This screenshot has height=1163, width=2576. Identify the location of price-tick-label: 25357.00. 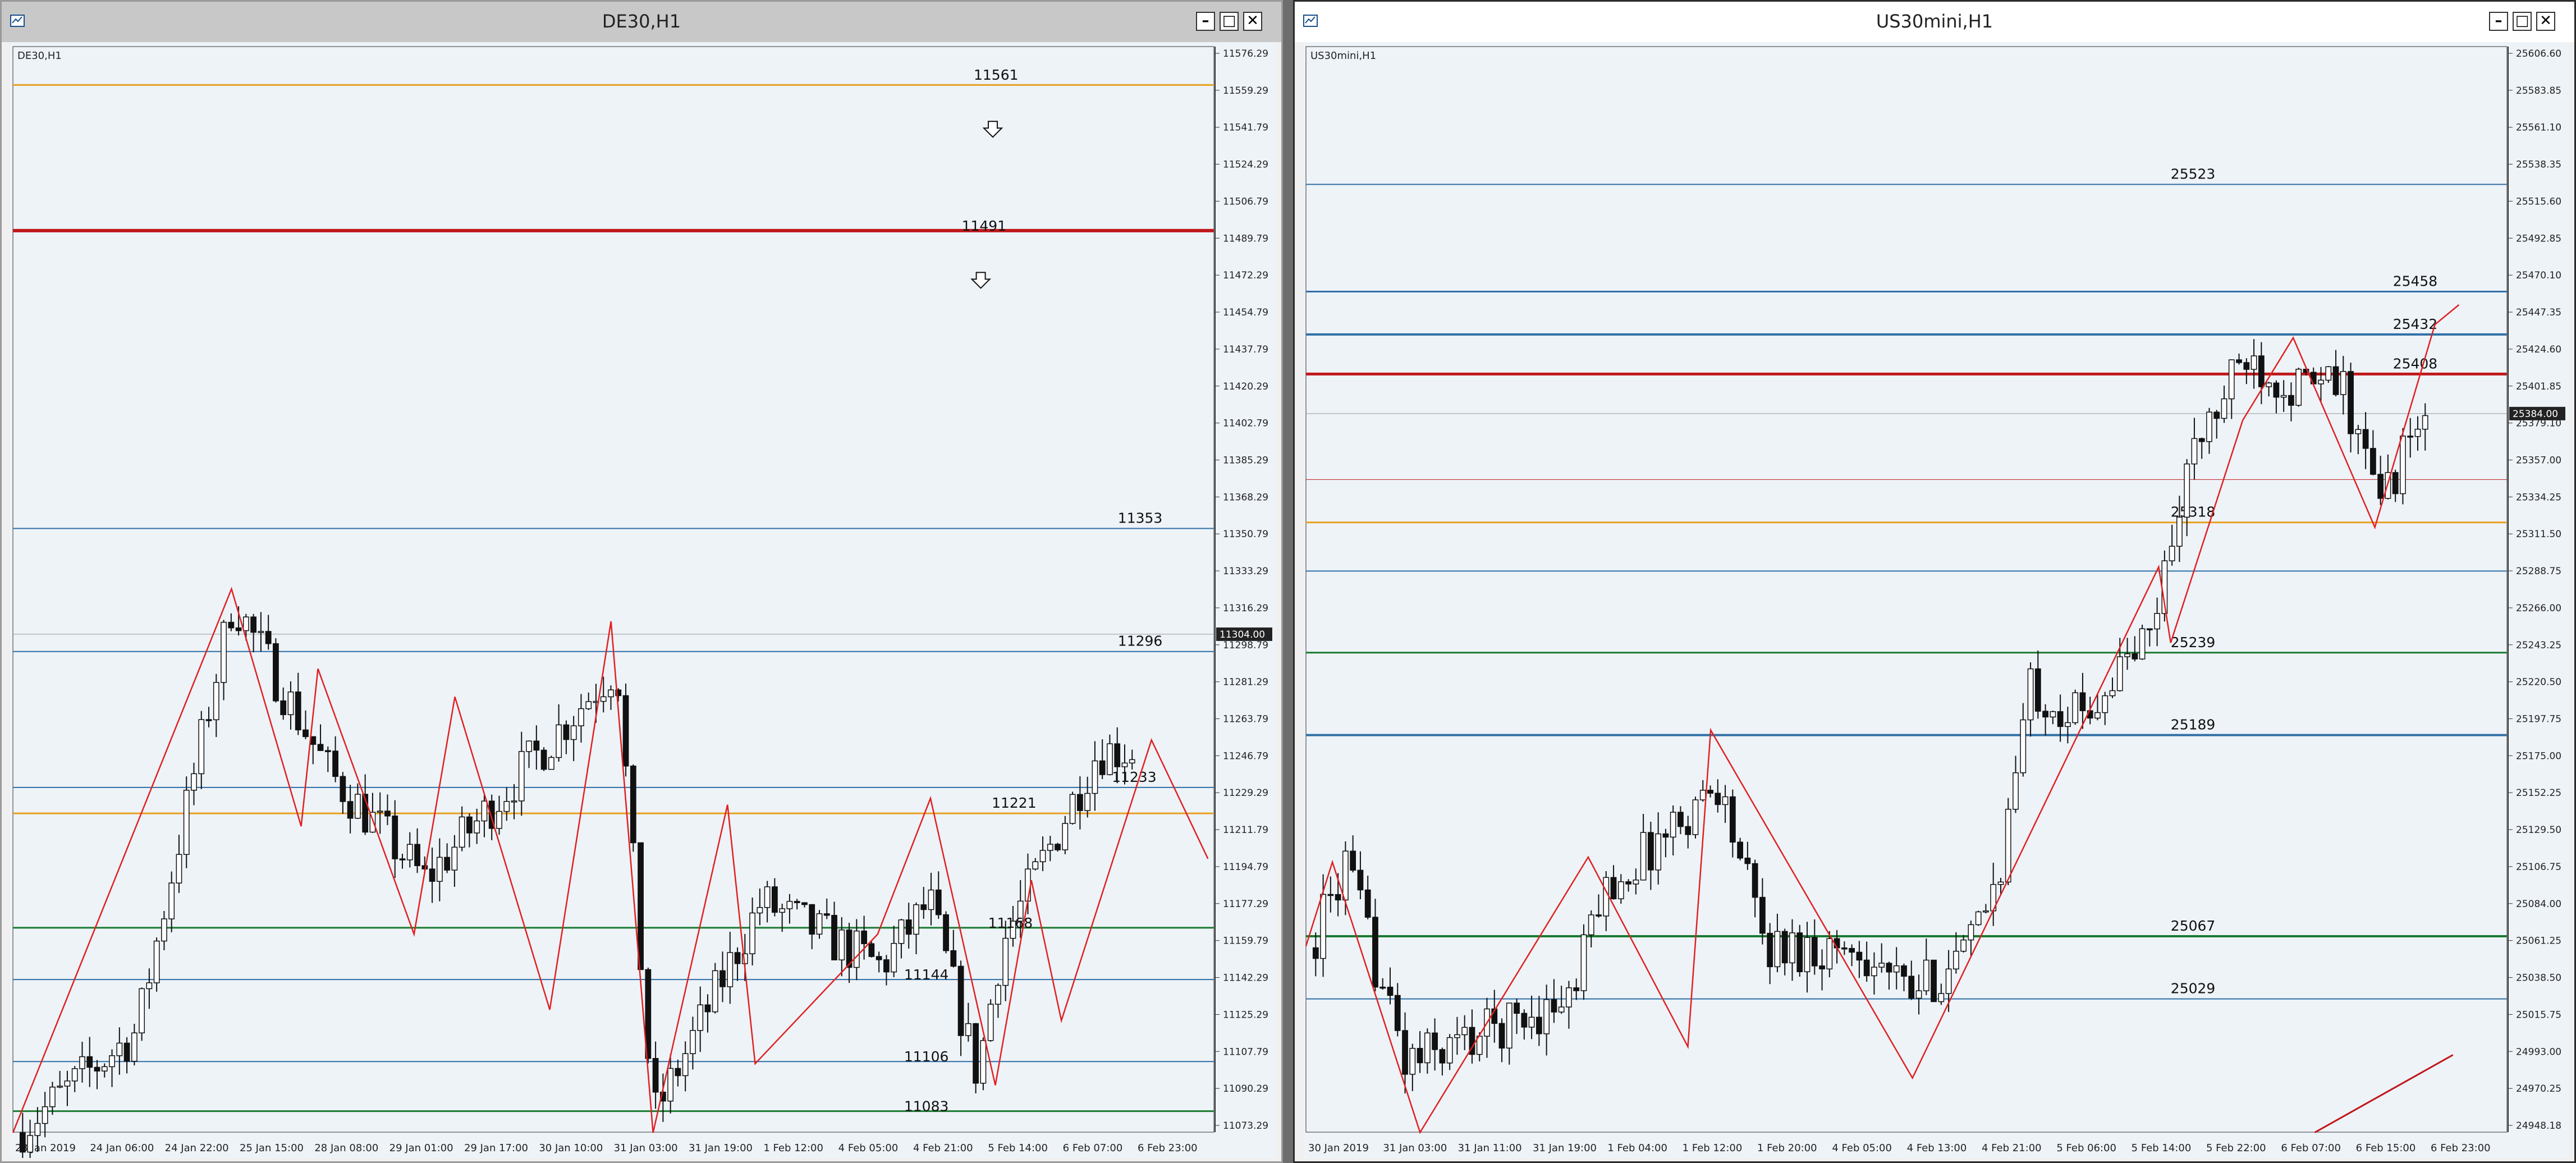
(2538, 460).